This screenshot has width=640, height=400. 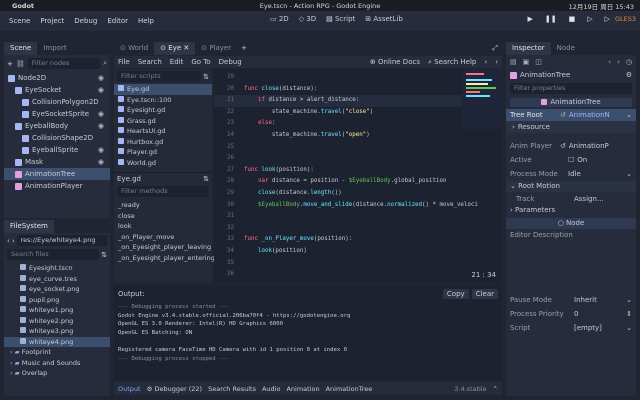 What do you see at coordinates (57, 78) in the screenshot?
I see `scene-tree-node: Node2D ◉` at bounding box center [57, 78].